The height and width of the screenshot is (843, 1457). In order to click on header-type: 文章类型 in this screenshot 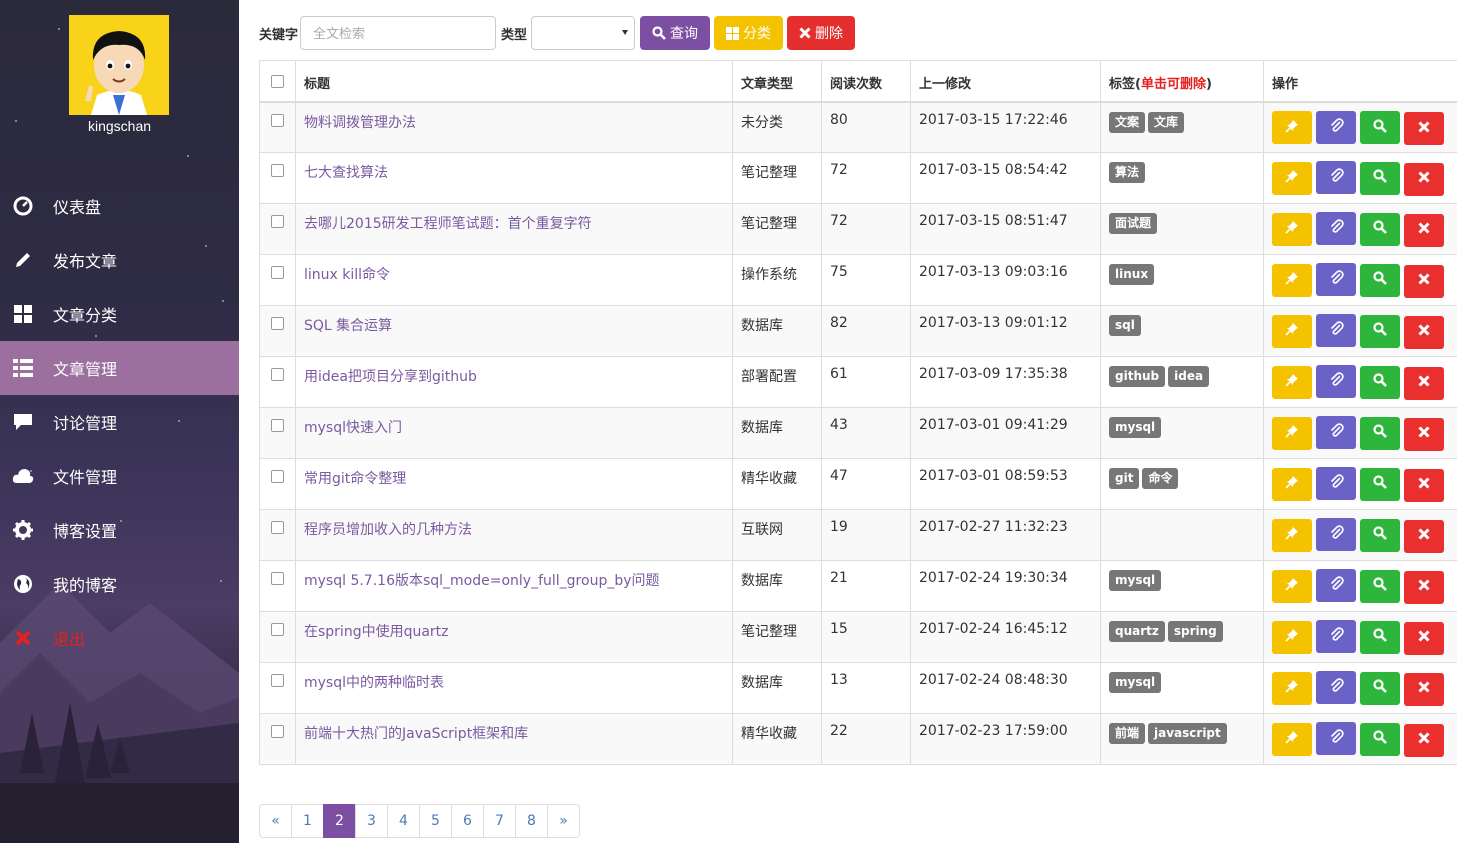, I will do `click(777, 81)`.